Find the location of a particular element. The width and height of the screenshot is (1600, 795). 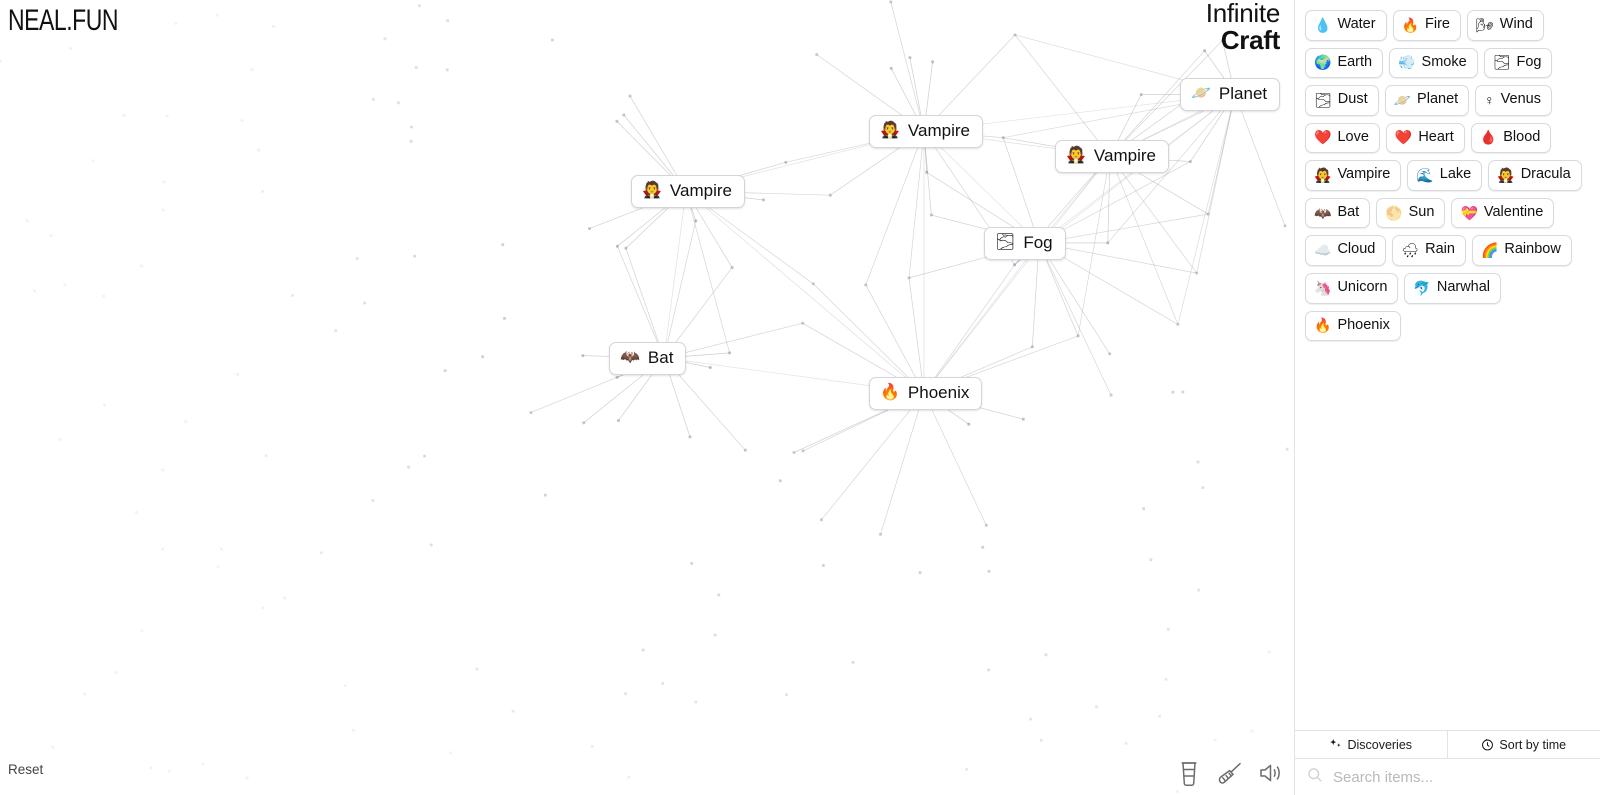

canvas-node: 🦇 Bat is located at coordinates (648, 358).